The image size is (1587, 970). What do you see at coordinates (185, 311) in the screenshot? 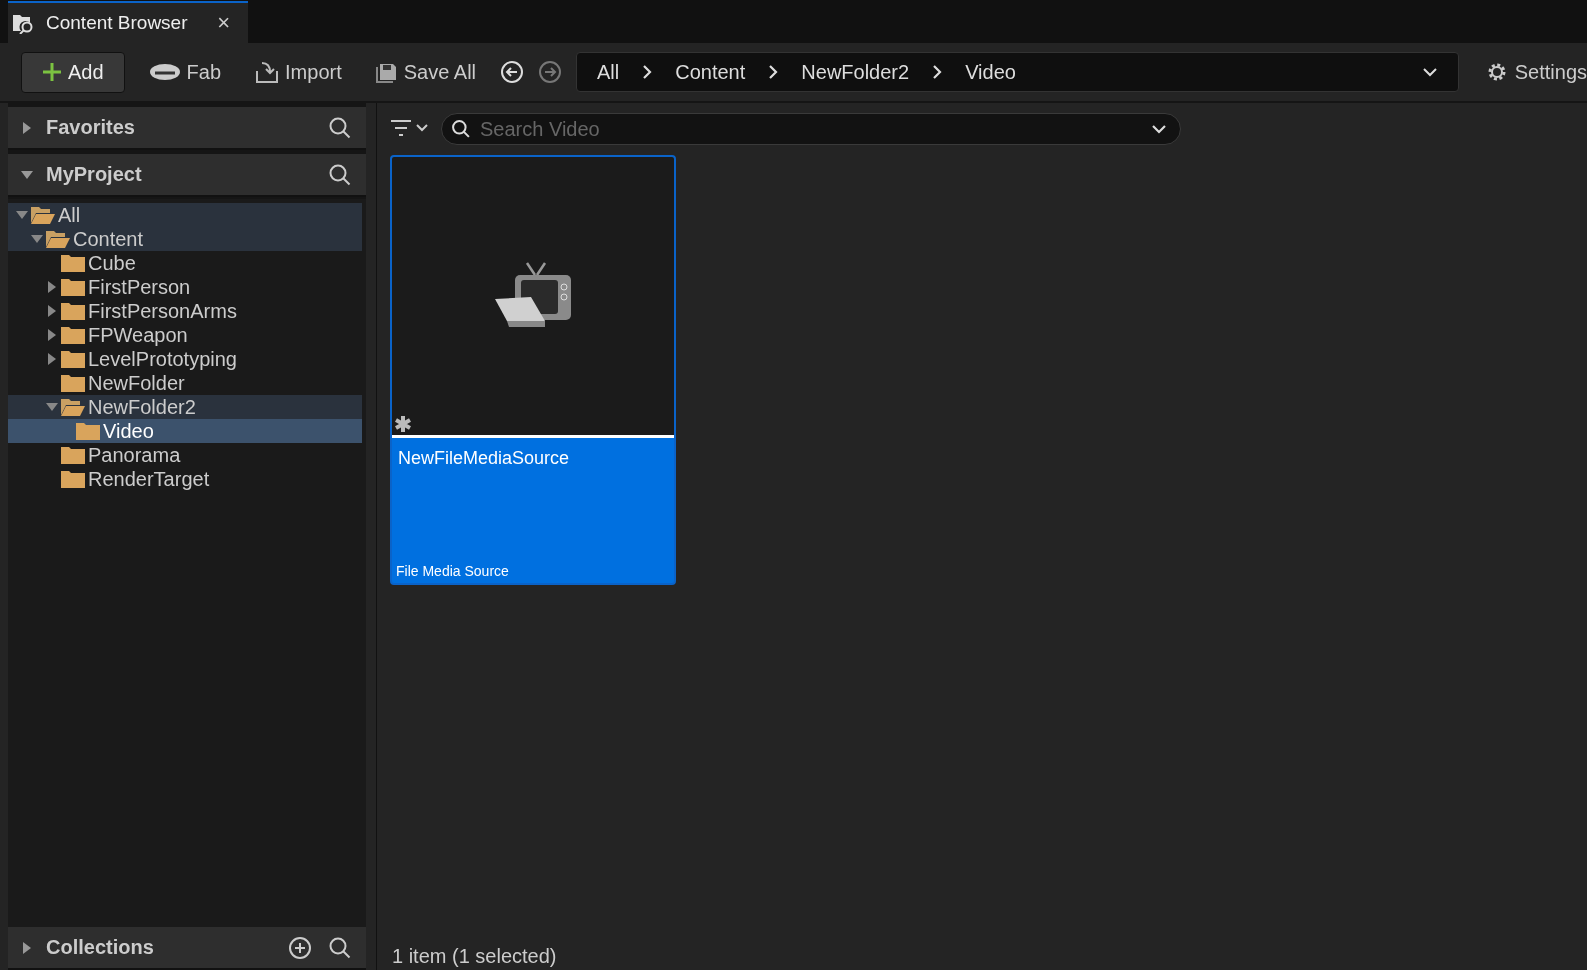
I see `tree-item: FirstPersonArms` at bounding box center [185, 311].